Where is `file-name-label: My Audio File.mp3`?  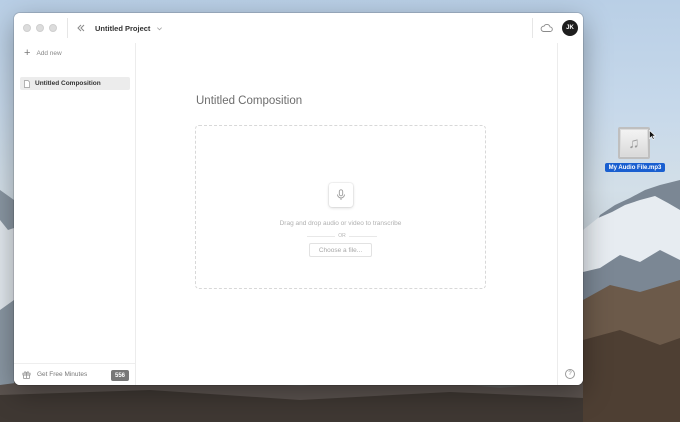 file-name-label: My Audio File.mp3 is located at coordinates (635, 167).